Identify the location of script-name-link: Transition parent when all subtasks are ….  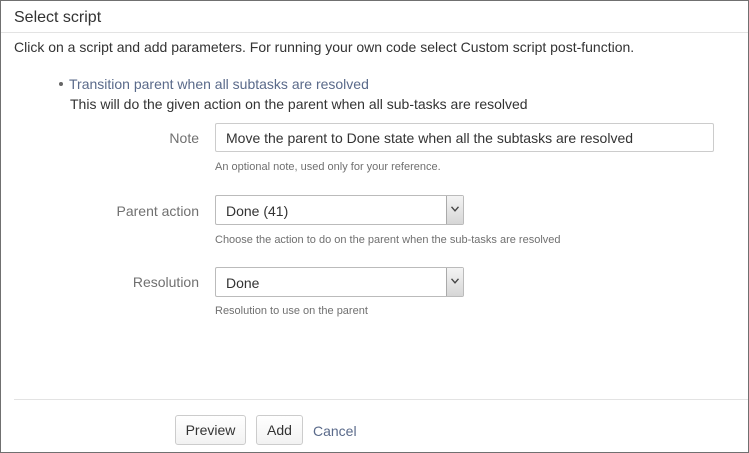
(219, 84).